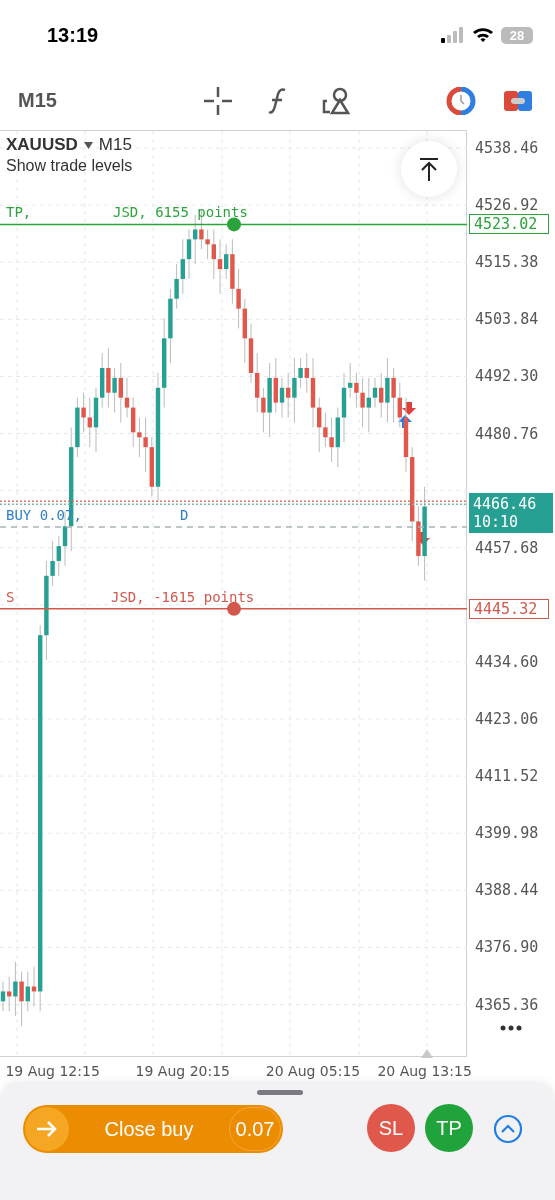 The width and height of the screenshot is (555, 1200). Describe the element at coordinates (507, 661) in the screenshot. I see `price-axis-label: 4434.60` at that location.